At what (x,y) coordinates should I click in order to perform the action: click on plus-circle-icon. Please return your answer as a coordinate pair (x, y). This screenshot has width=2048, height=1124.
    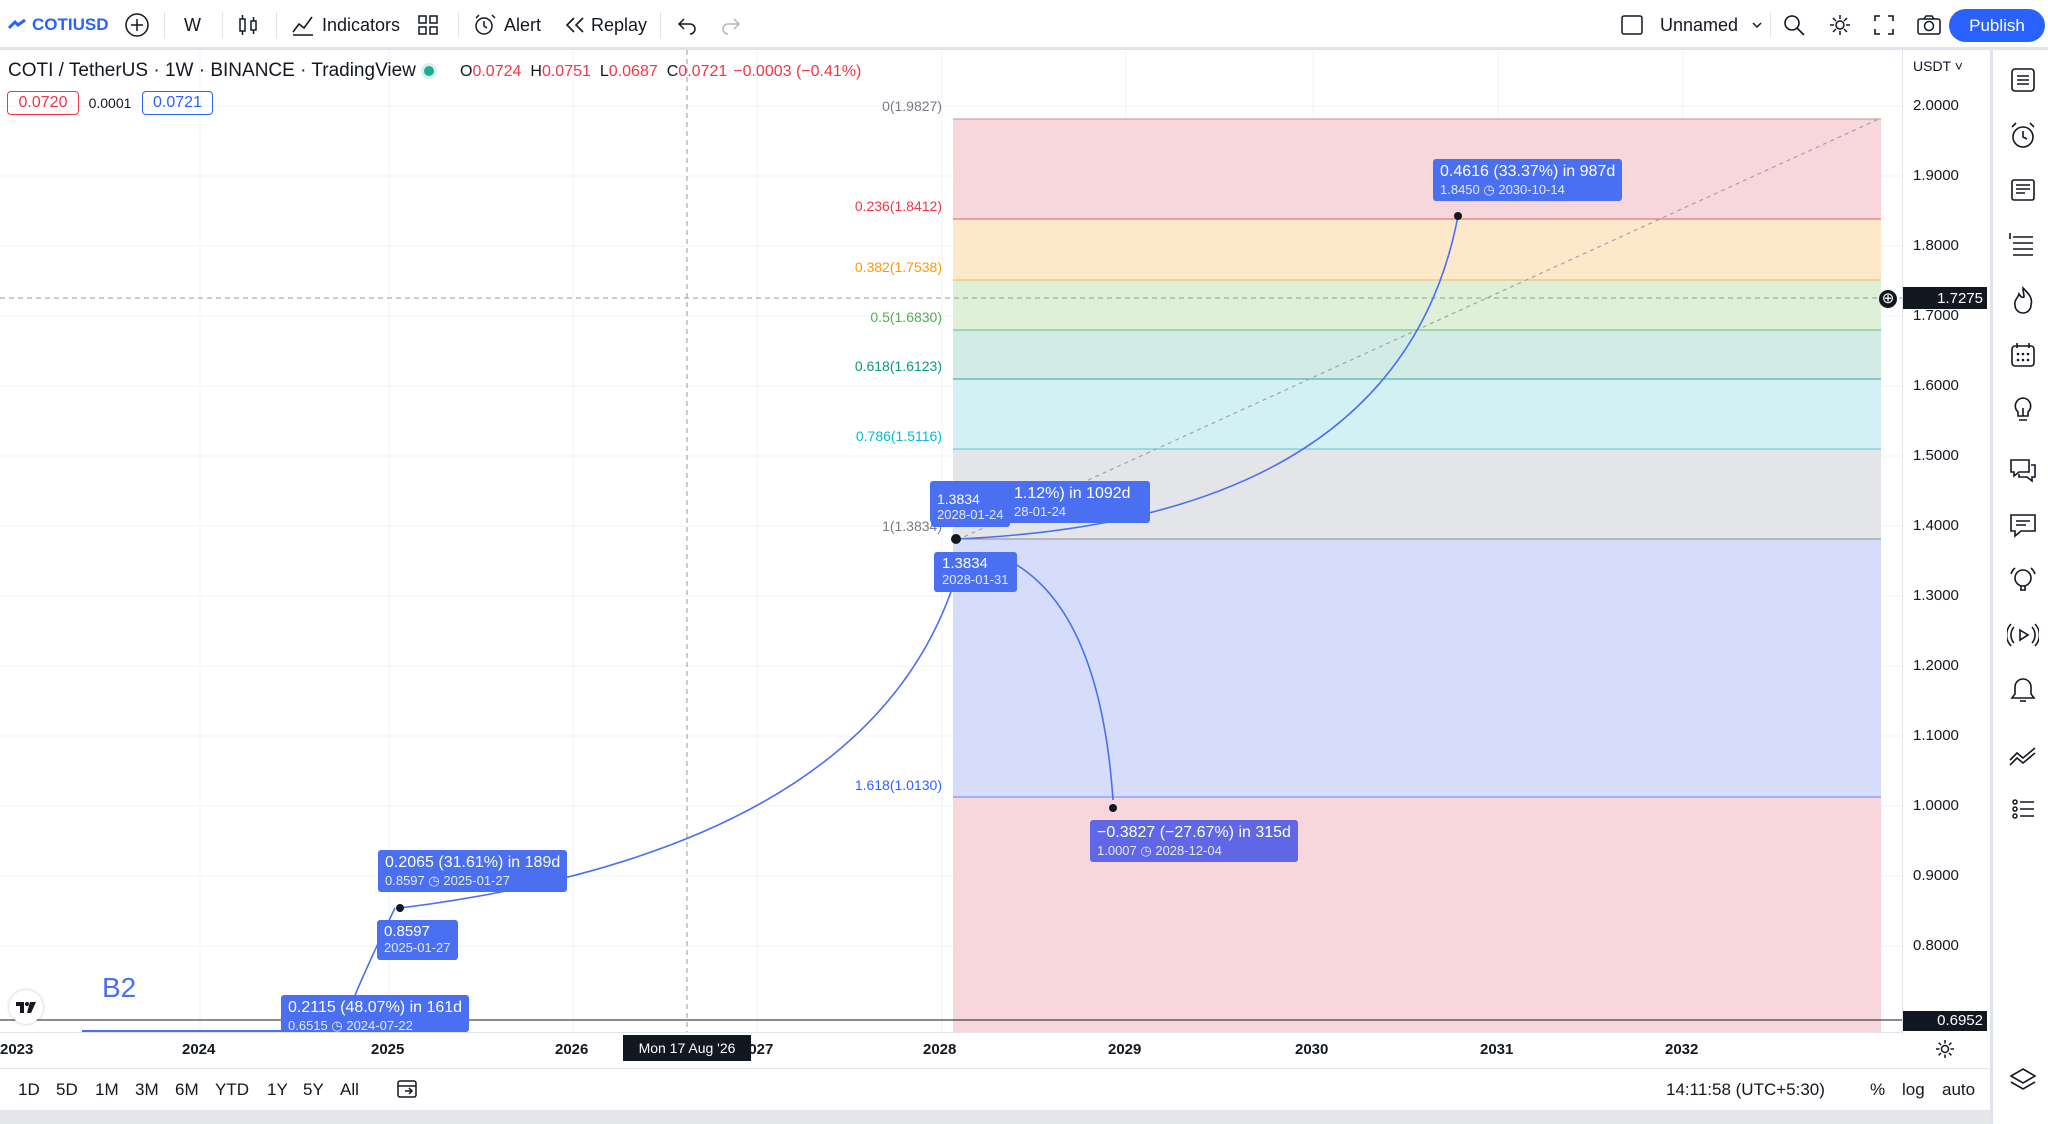
    Looking at the image, I should click on (137, 25).